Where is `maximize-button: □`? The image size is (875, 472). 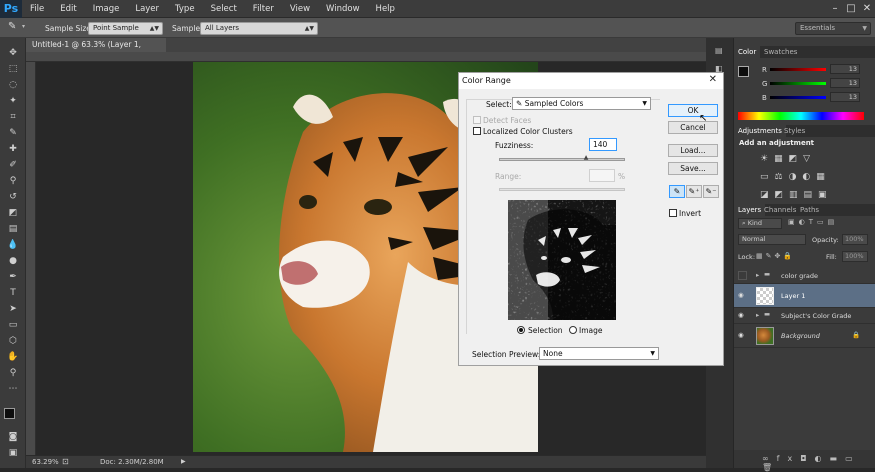
maximize-button: □ is located at coordinates (851, 8).